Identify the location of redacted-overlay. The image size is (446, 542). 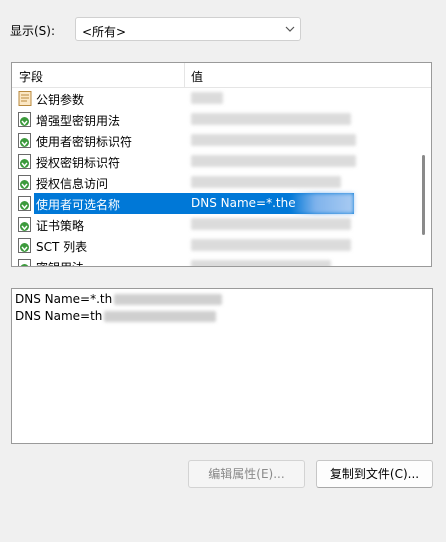
(322, 203).